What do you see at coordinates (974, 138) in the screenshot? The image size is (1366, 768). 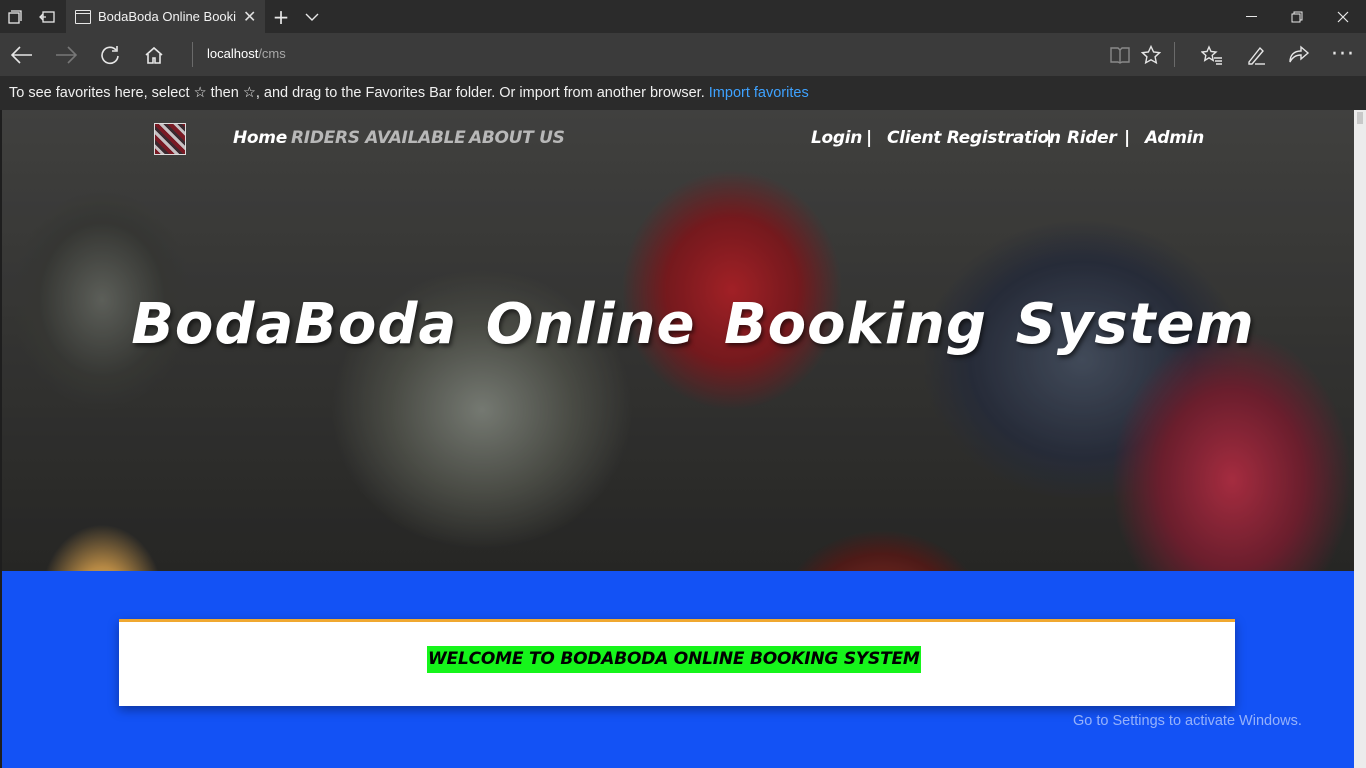 I see `nav-client-registration: Client Registration` at bounding box center [974, 138].